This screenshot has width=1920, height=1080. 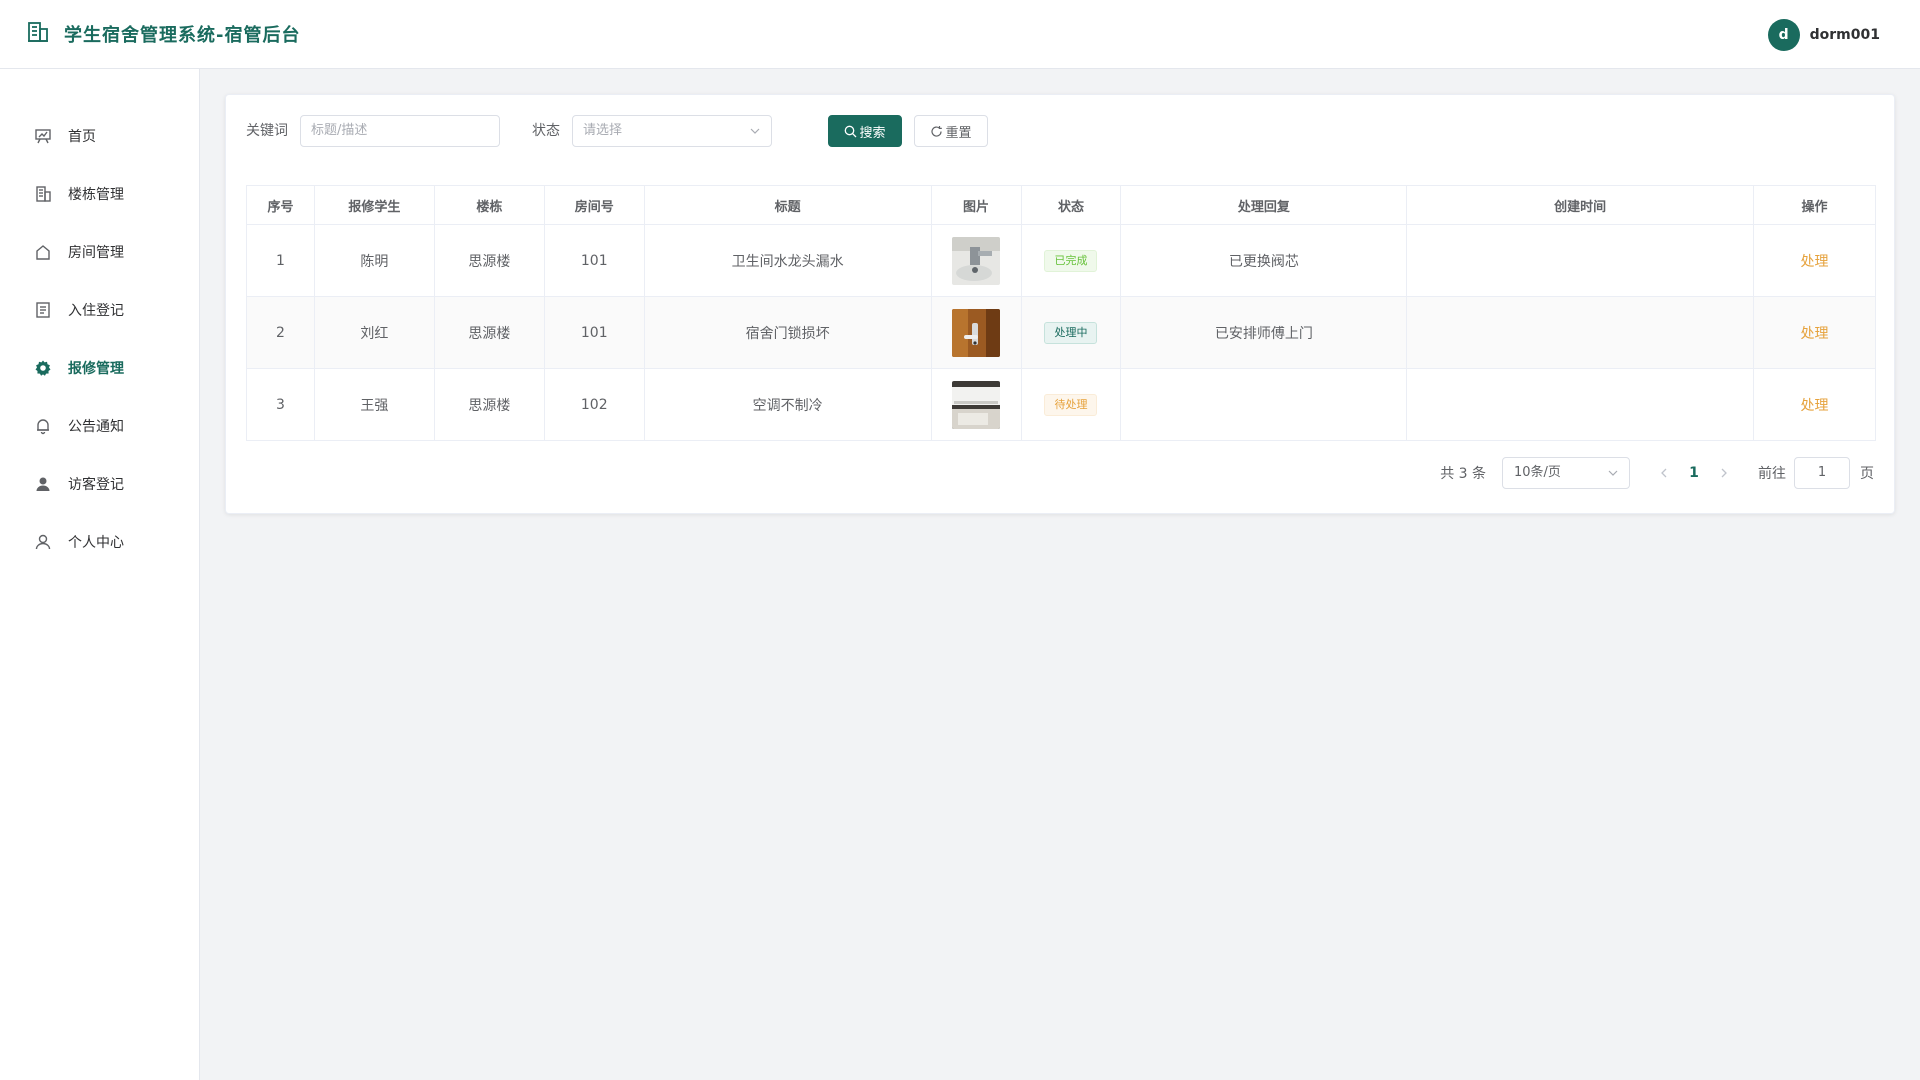 I want to click on sidebar-item-visitors: 访客登记, so click(x=99, y=484).